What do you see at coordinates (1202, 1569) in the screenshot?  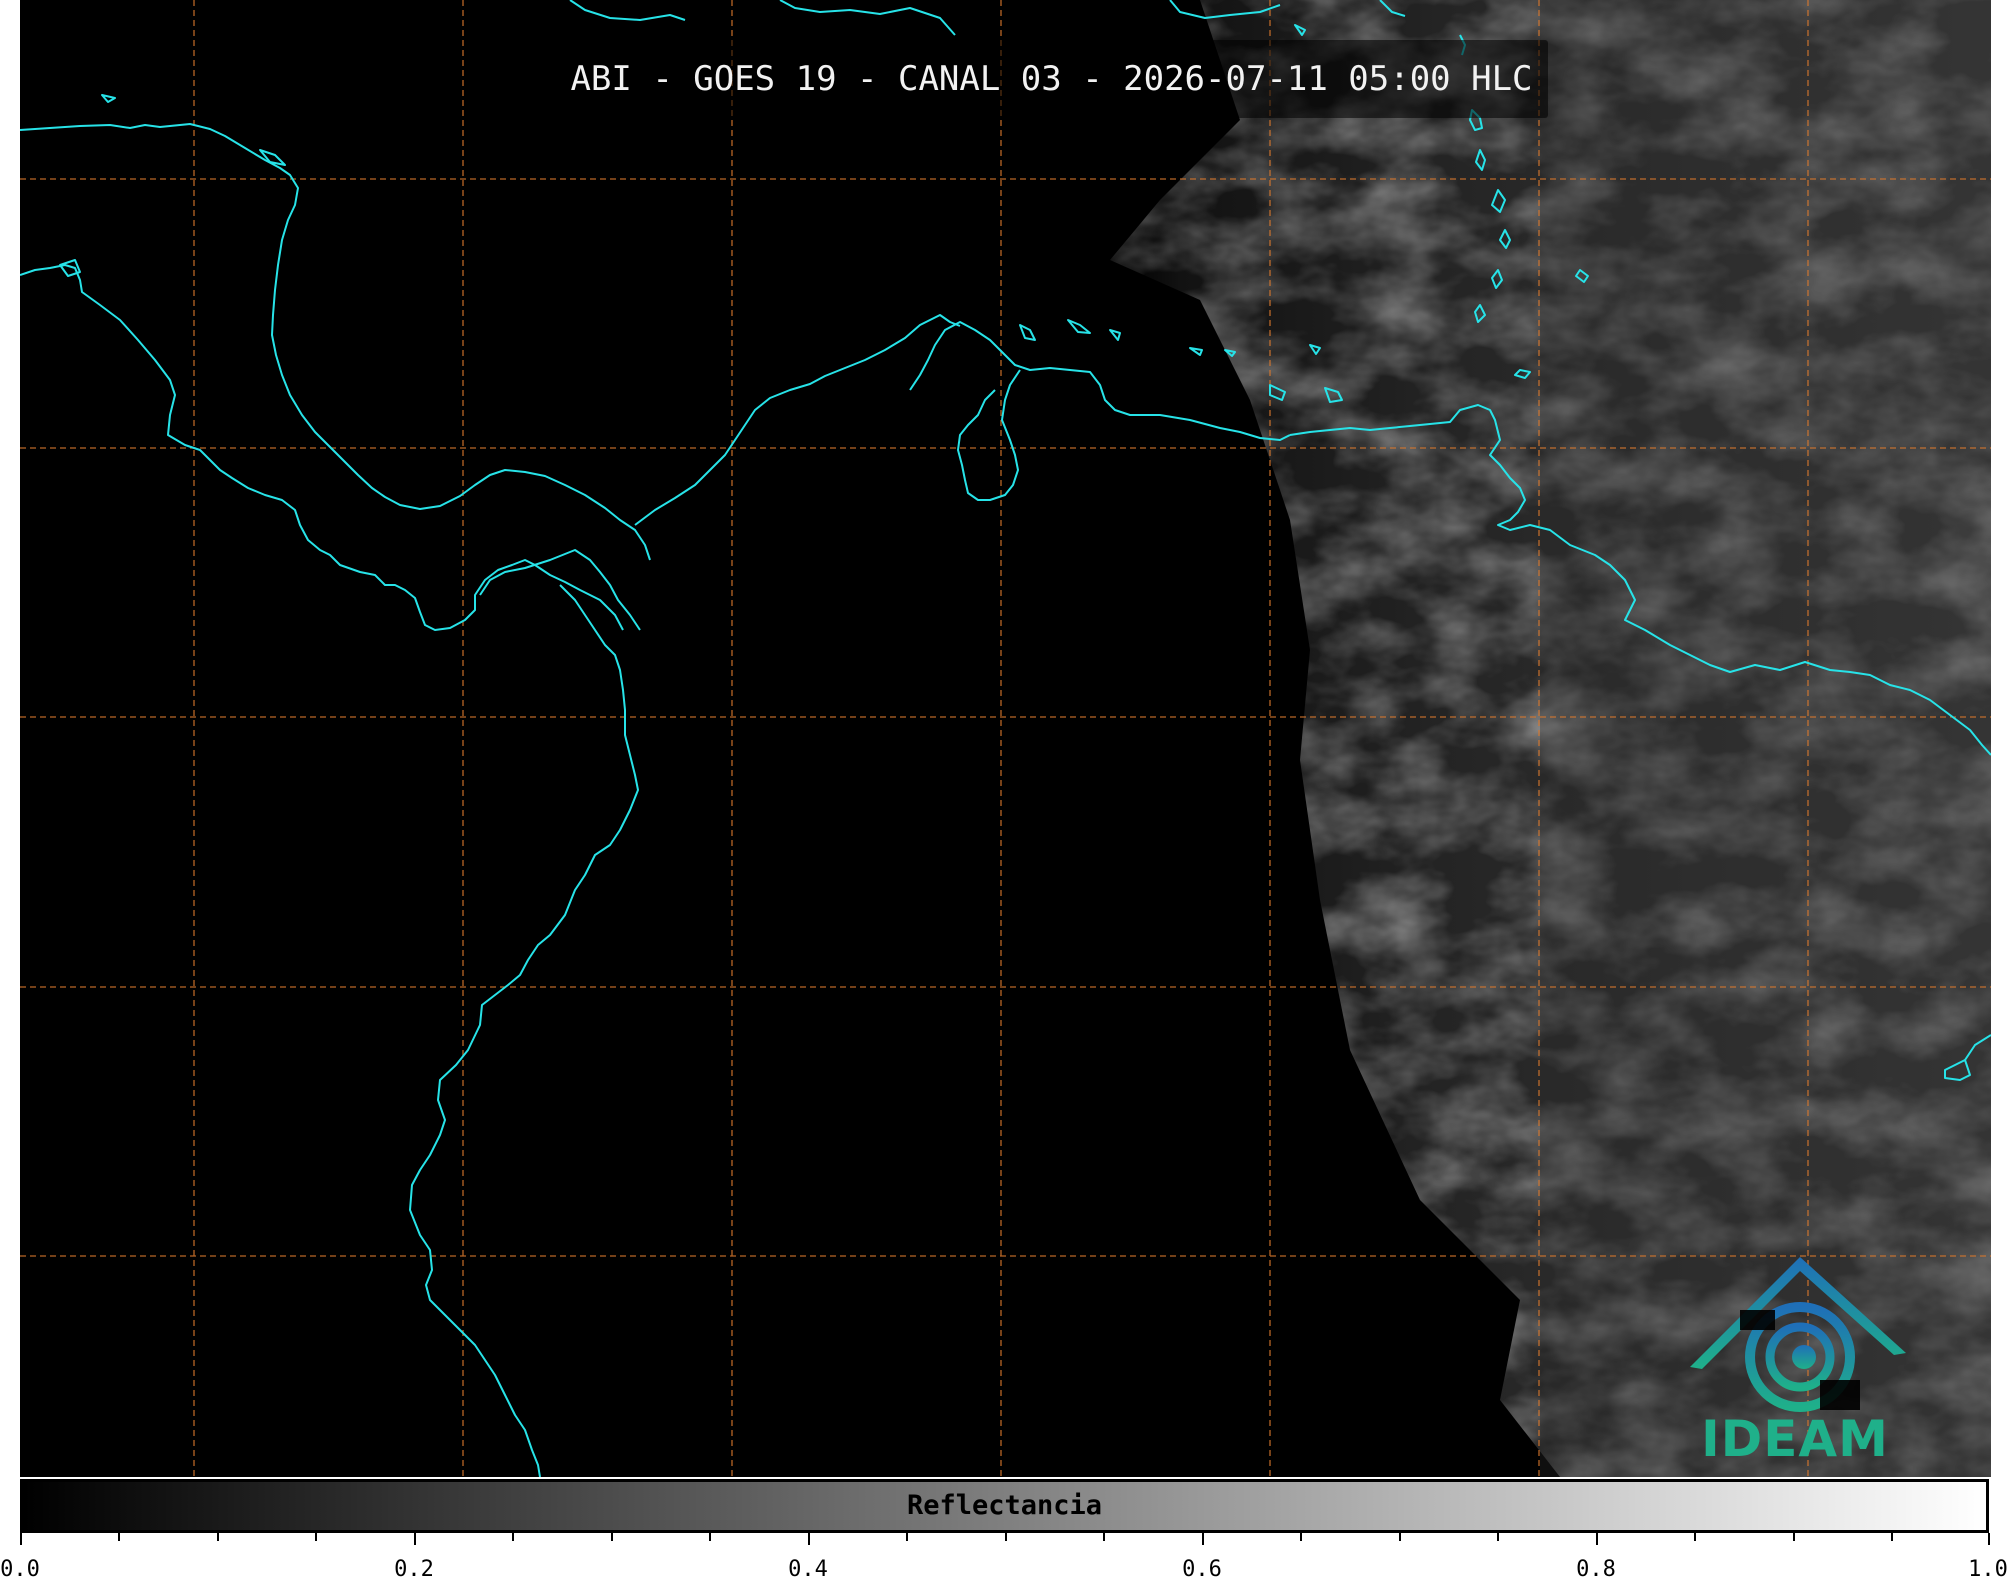 I see `tick-label: 0.6` at bounding box center [1202, 1569].